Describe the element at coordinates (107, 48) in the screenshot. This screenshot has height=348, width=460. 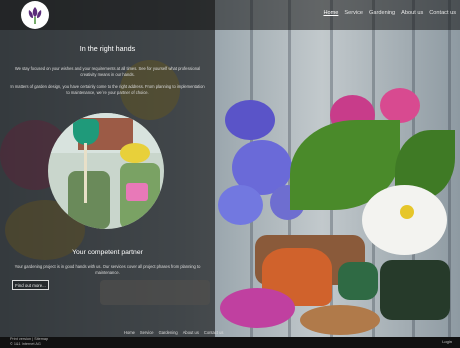
I see `hero-title: In the right hands` at that location.